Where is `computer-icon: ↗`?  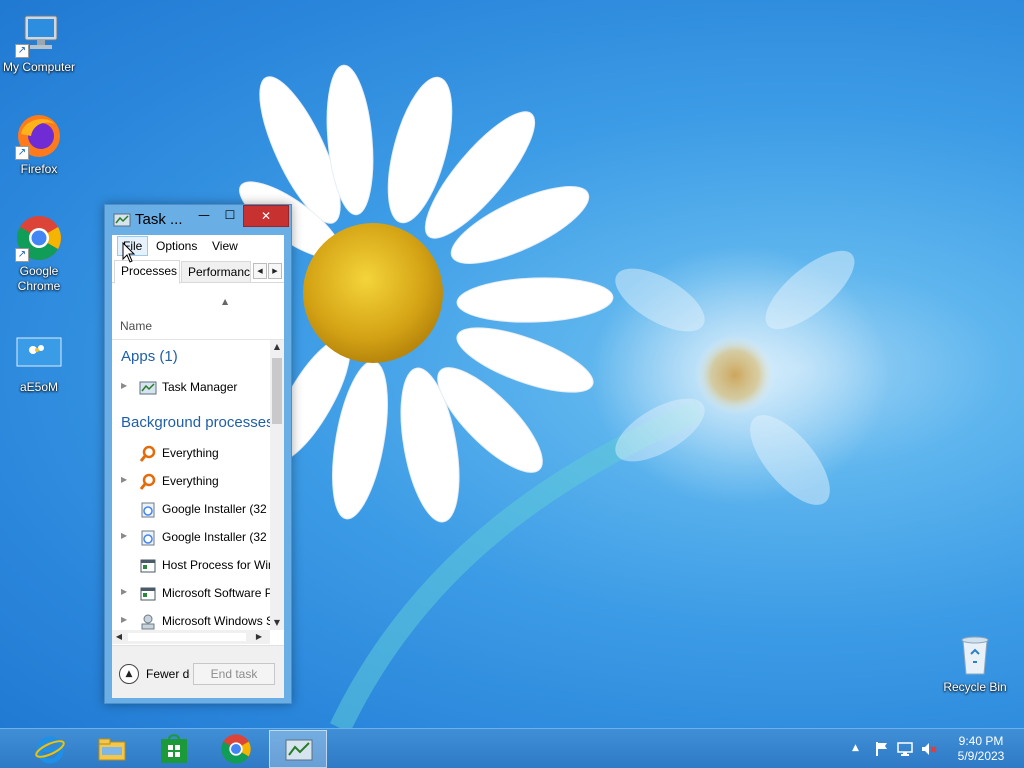 computer-icon: ↗ is located at coordinates (39, 34).